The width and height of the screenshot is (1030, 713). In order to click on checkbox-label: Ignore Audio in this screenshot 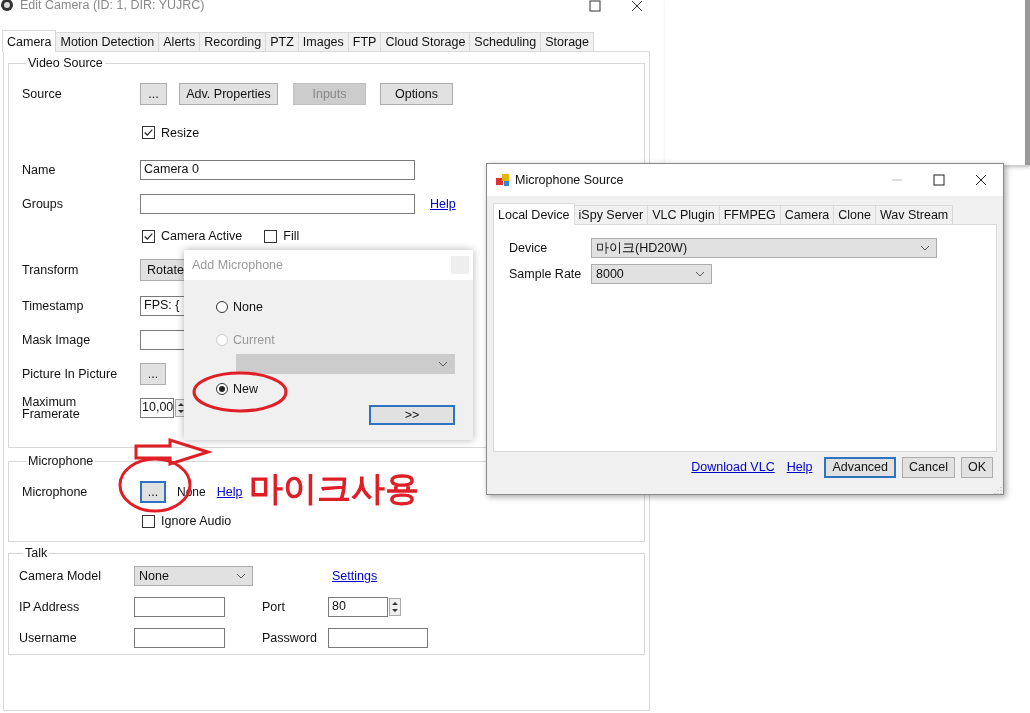, I will do `click(196, 521)`.